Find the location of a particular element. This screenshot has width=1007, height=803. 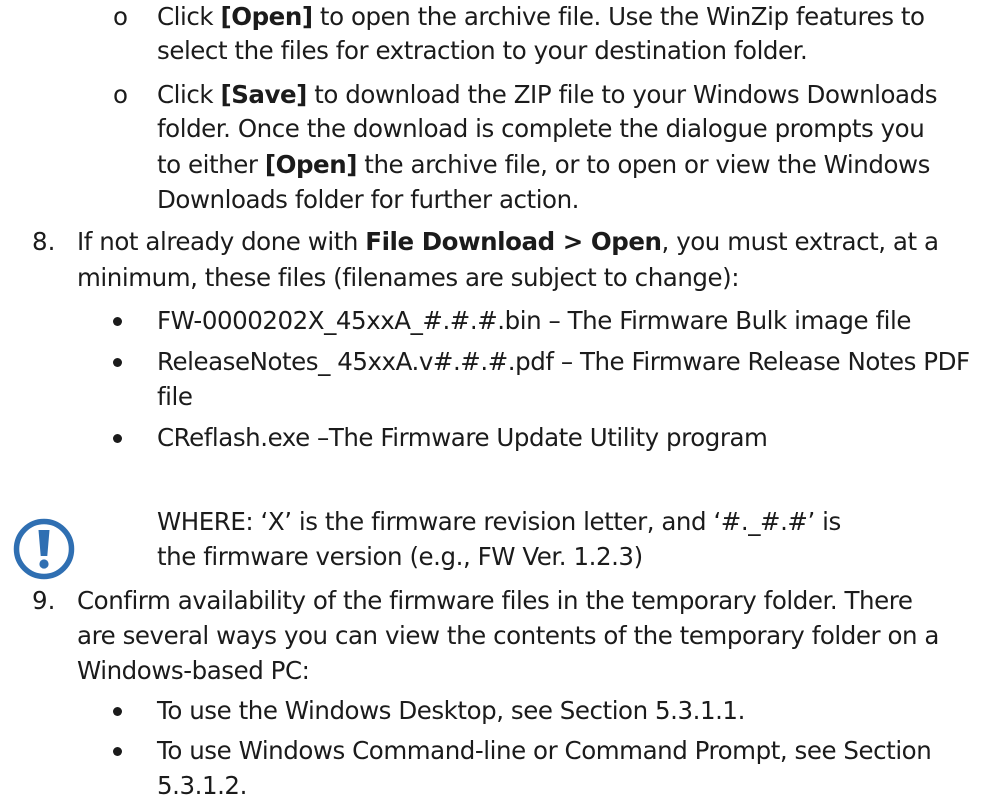

exclamation-circle-icon is located at coordinates (44, 549).